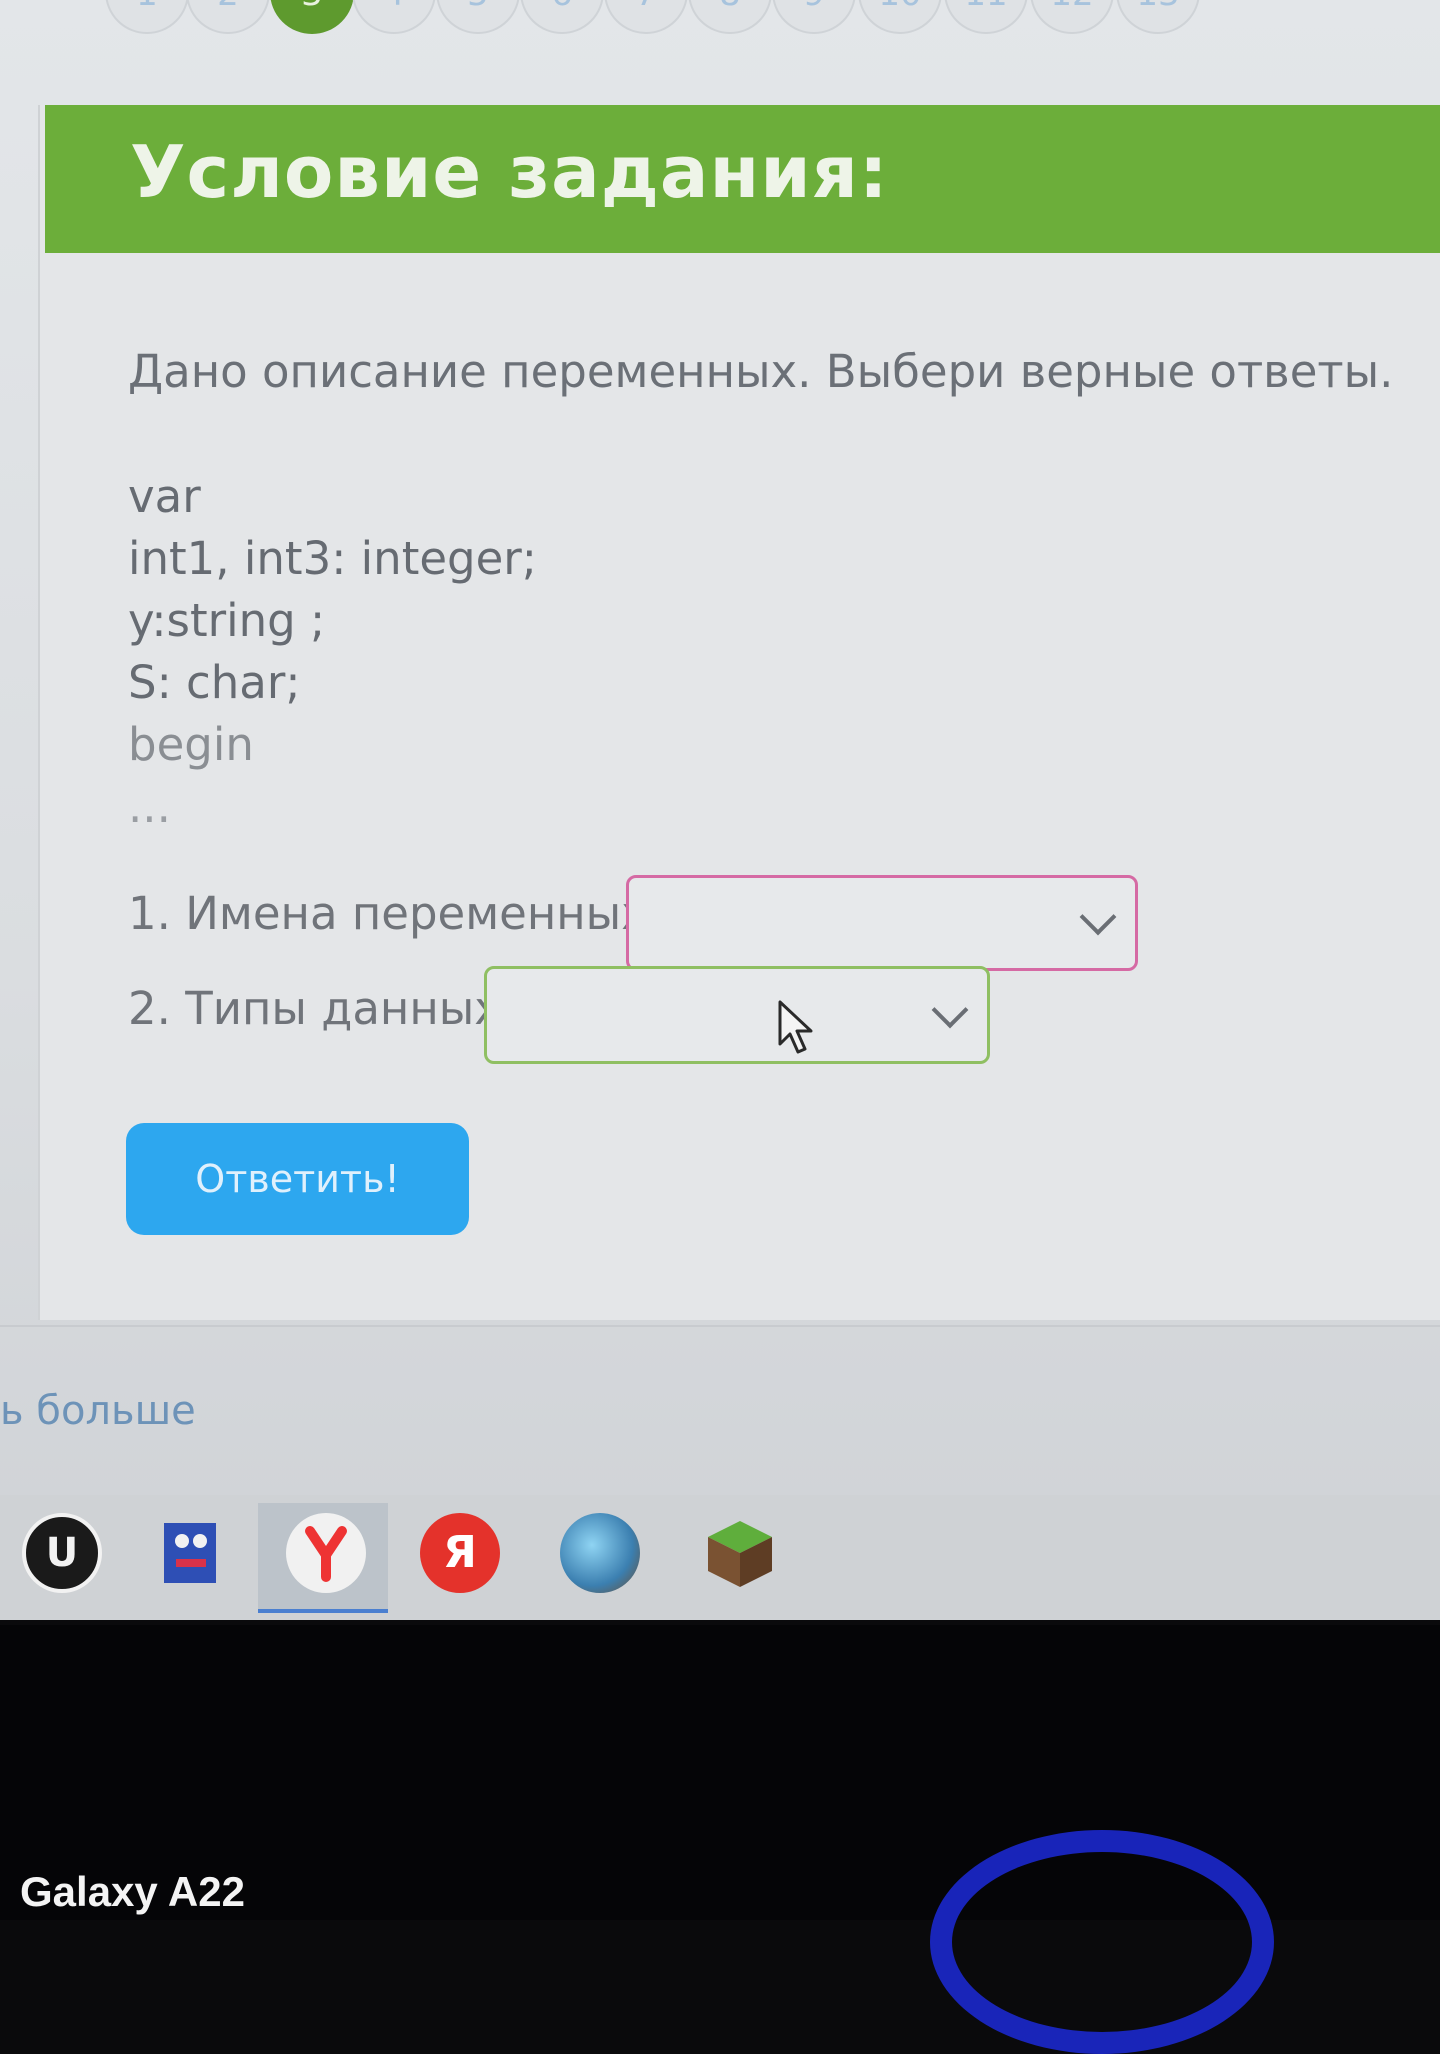 The image size is (1440, 2054). What do you see at coordinates (1072, 17) in the screenshot?
I see `page-12-button: 12` at bounding box center [1072, 17].